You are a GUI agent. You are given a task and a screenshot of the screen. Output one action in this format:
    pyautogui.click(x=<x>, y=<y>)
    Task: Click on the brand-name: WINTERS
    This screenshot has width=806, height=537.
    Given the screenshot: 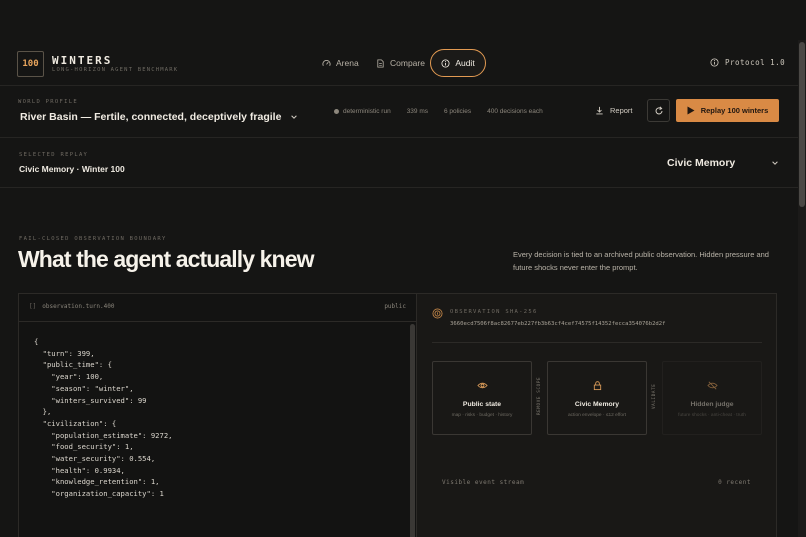 What is the action you would take?
    pyautogui.click(x=82, y=60)
    